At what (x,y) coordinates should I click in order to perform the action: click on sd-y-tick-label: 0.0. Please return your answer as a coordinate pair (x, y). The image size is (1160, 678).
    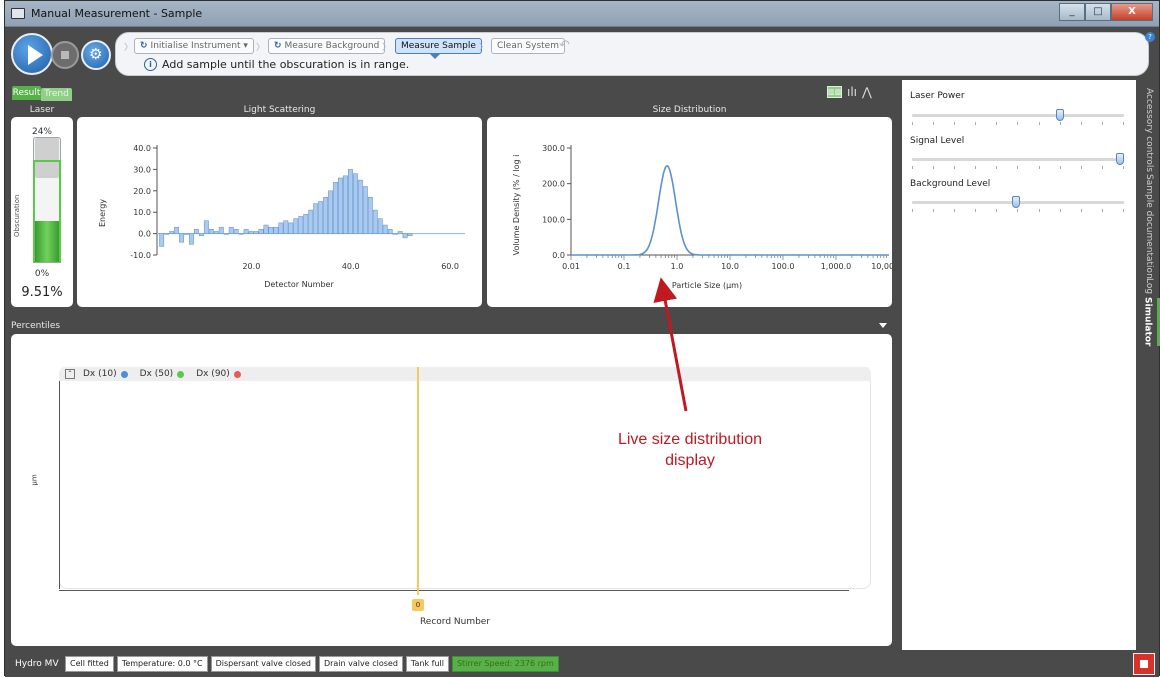
    Looking at the image, I should click on (558, 255).